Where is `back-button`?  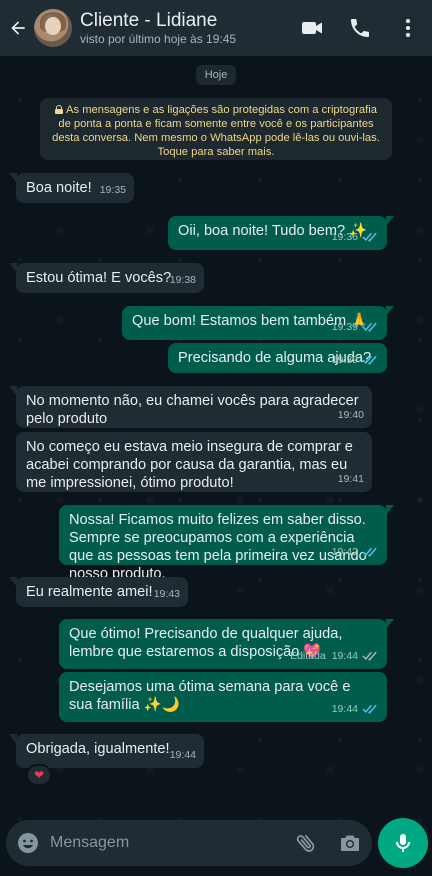
back-button is located at coordinates (18, 28).